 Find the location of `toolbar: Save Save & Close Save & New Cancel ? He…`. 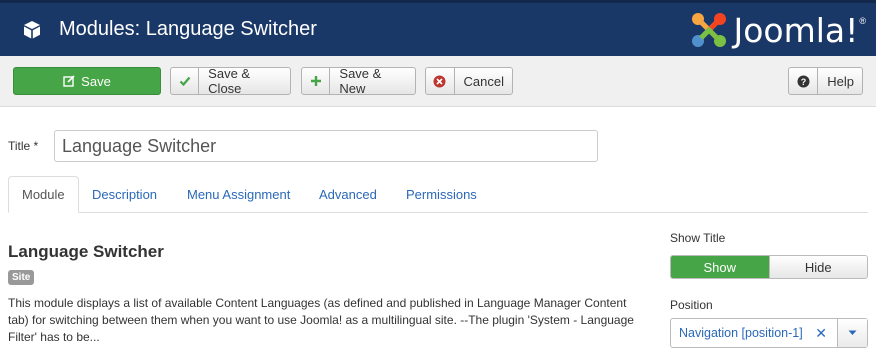

toolbar: Save Save & Close Save & New Cancel ? He… is located at coordinates (438, 81).